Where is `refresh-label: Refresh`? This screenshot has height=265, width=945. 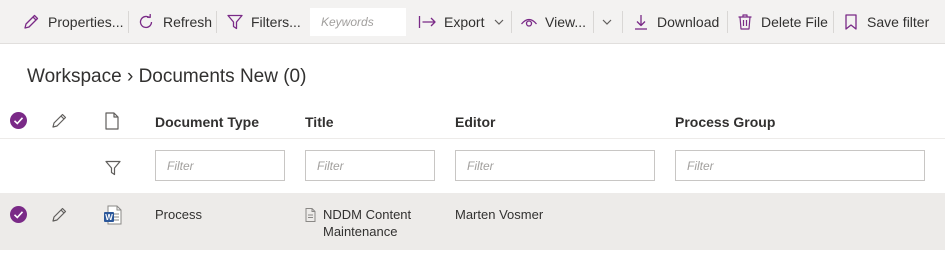 refresh-label: Refresh is located at coordinates (188, 22).